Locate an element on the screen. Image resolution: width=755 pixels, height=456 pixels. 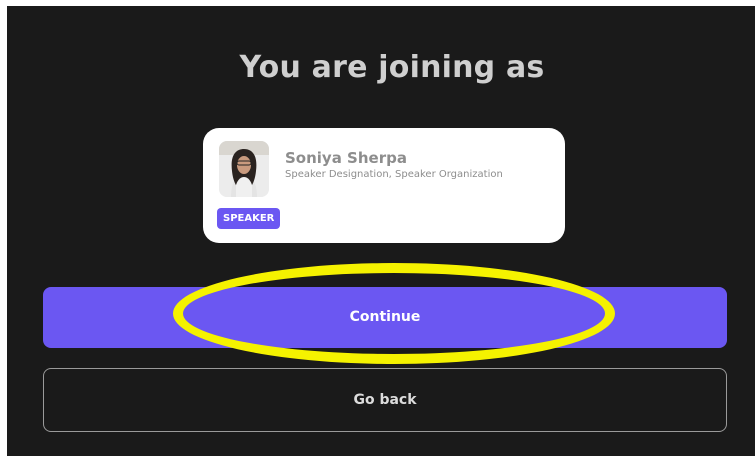
go-back-button: Go back is located at coordinates (385, 400).